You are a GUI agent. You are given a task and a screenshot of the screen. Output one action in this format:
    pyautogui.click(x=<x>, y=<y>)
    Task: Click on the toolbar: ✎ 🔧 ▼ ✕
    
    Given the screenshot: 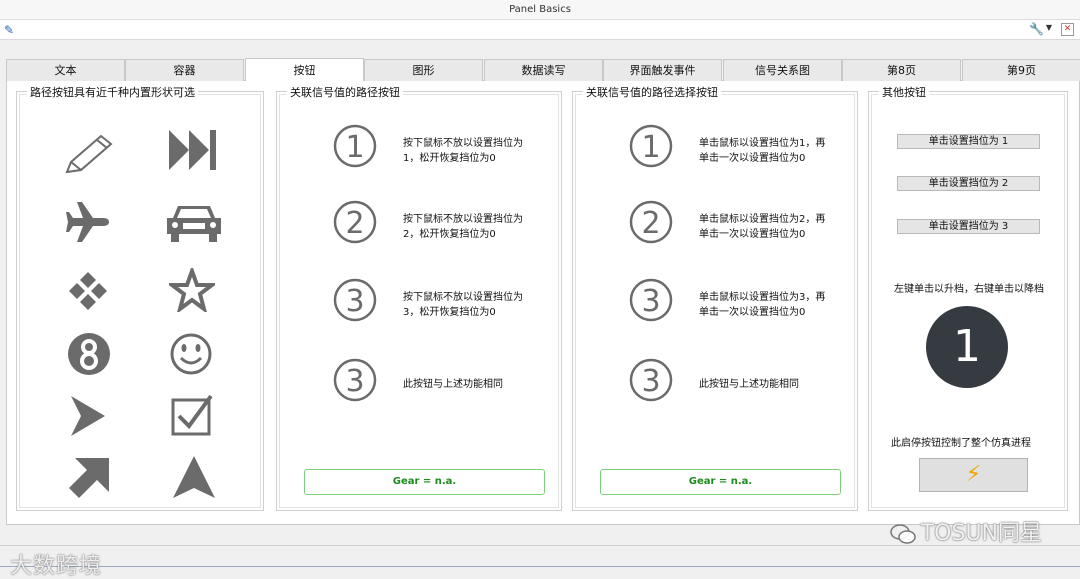 What is the action you would take?
    pyautogui.click(x=540, y=30)
    